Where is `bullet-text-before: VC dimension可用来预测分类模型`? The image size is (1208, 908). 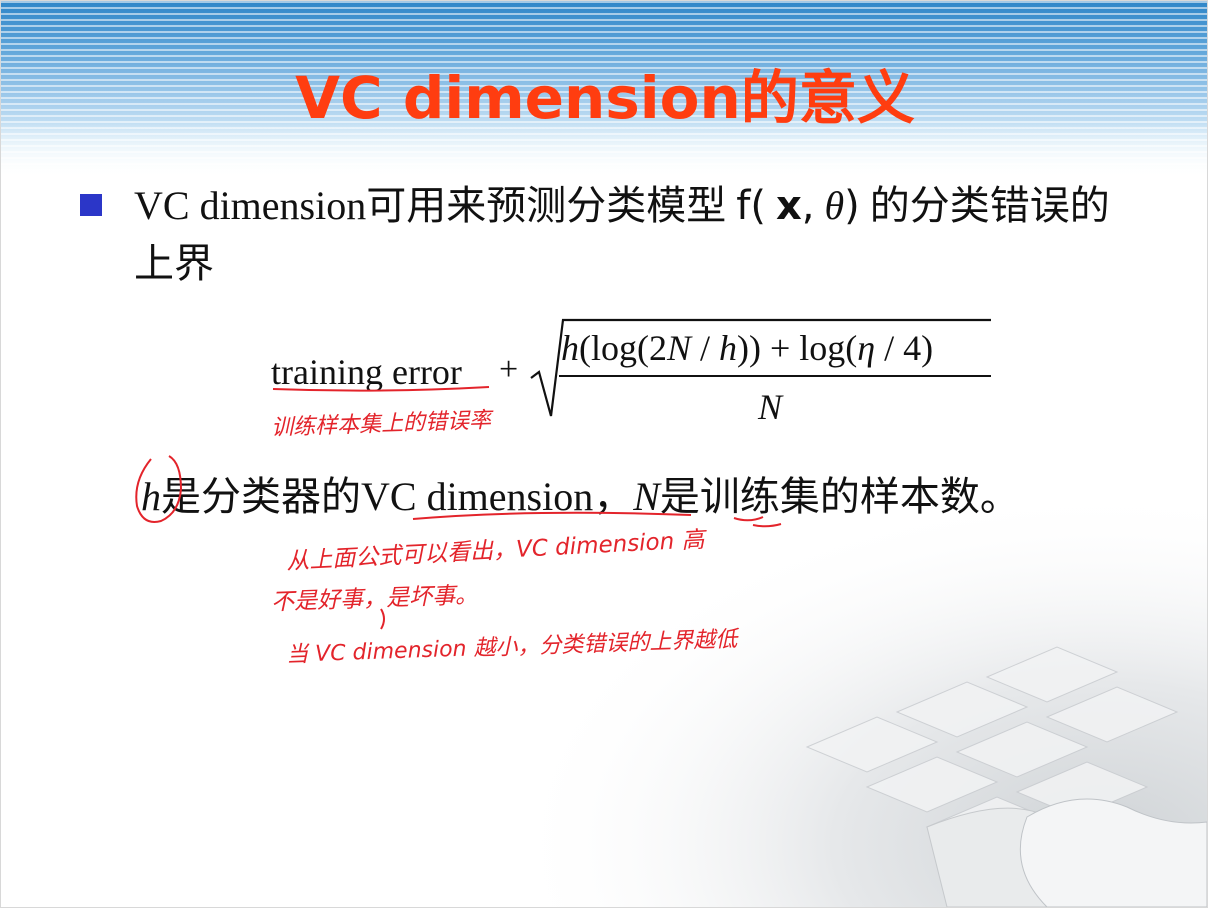
bullet-text-before: VC dimension可用来预测分类模型 is located at coordinates (435, 205).